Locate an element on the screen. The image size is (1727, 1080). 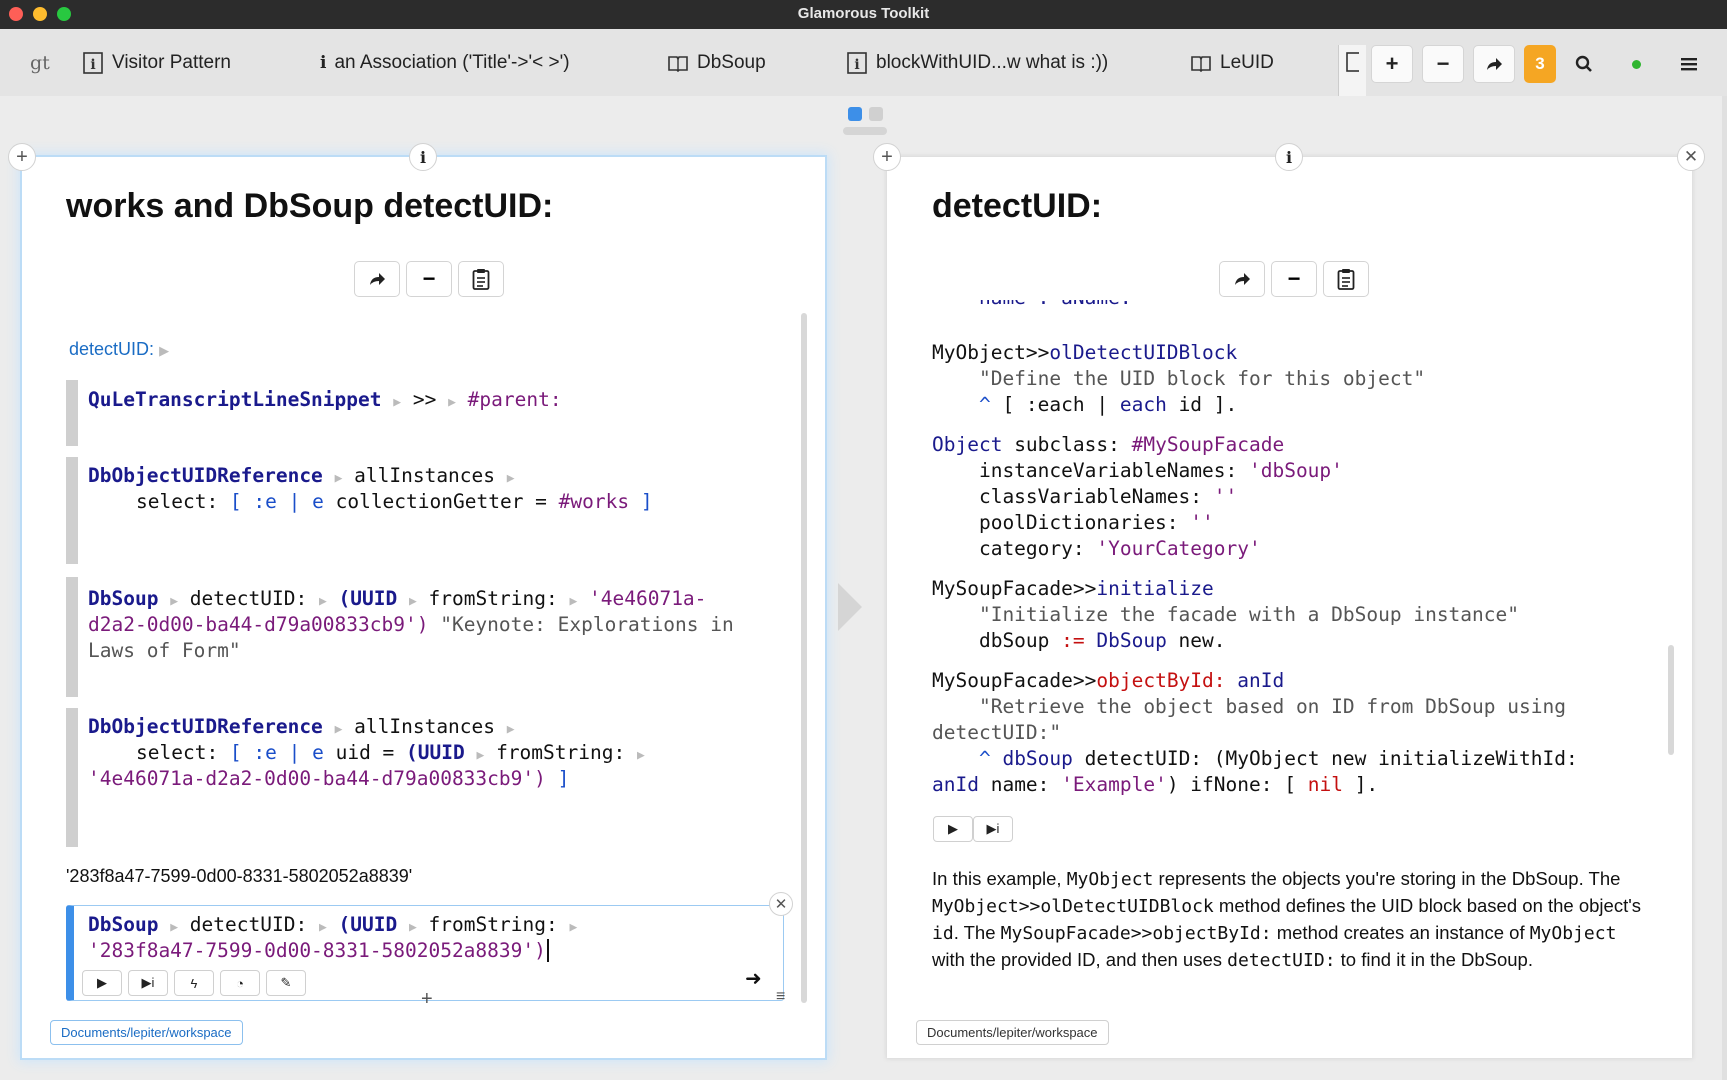
edit-button: ✎ is located at coordinates (286, 983).